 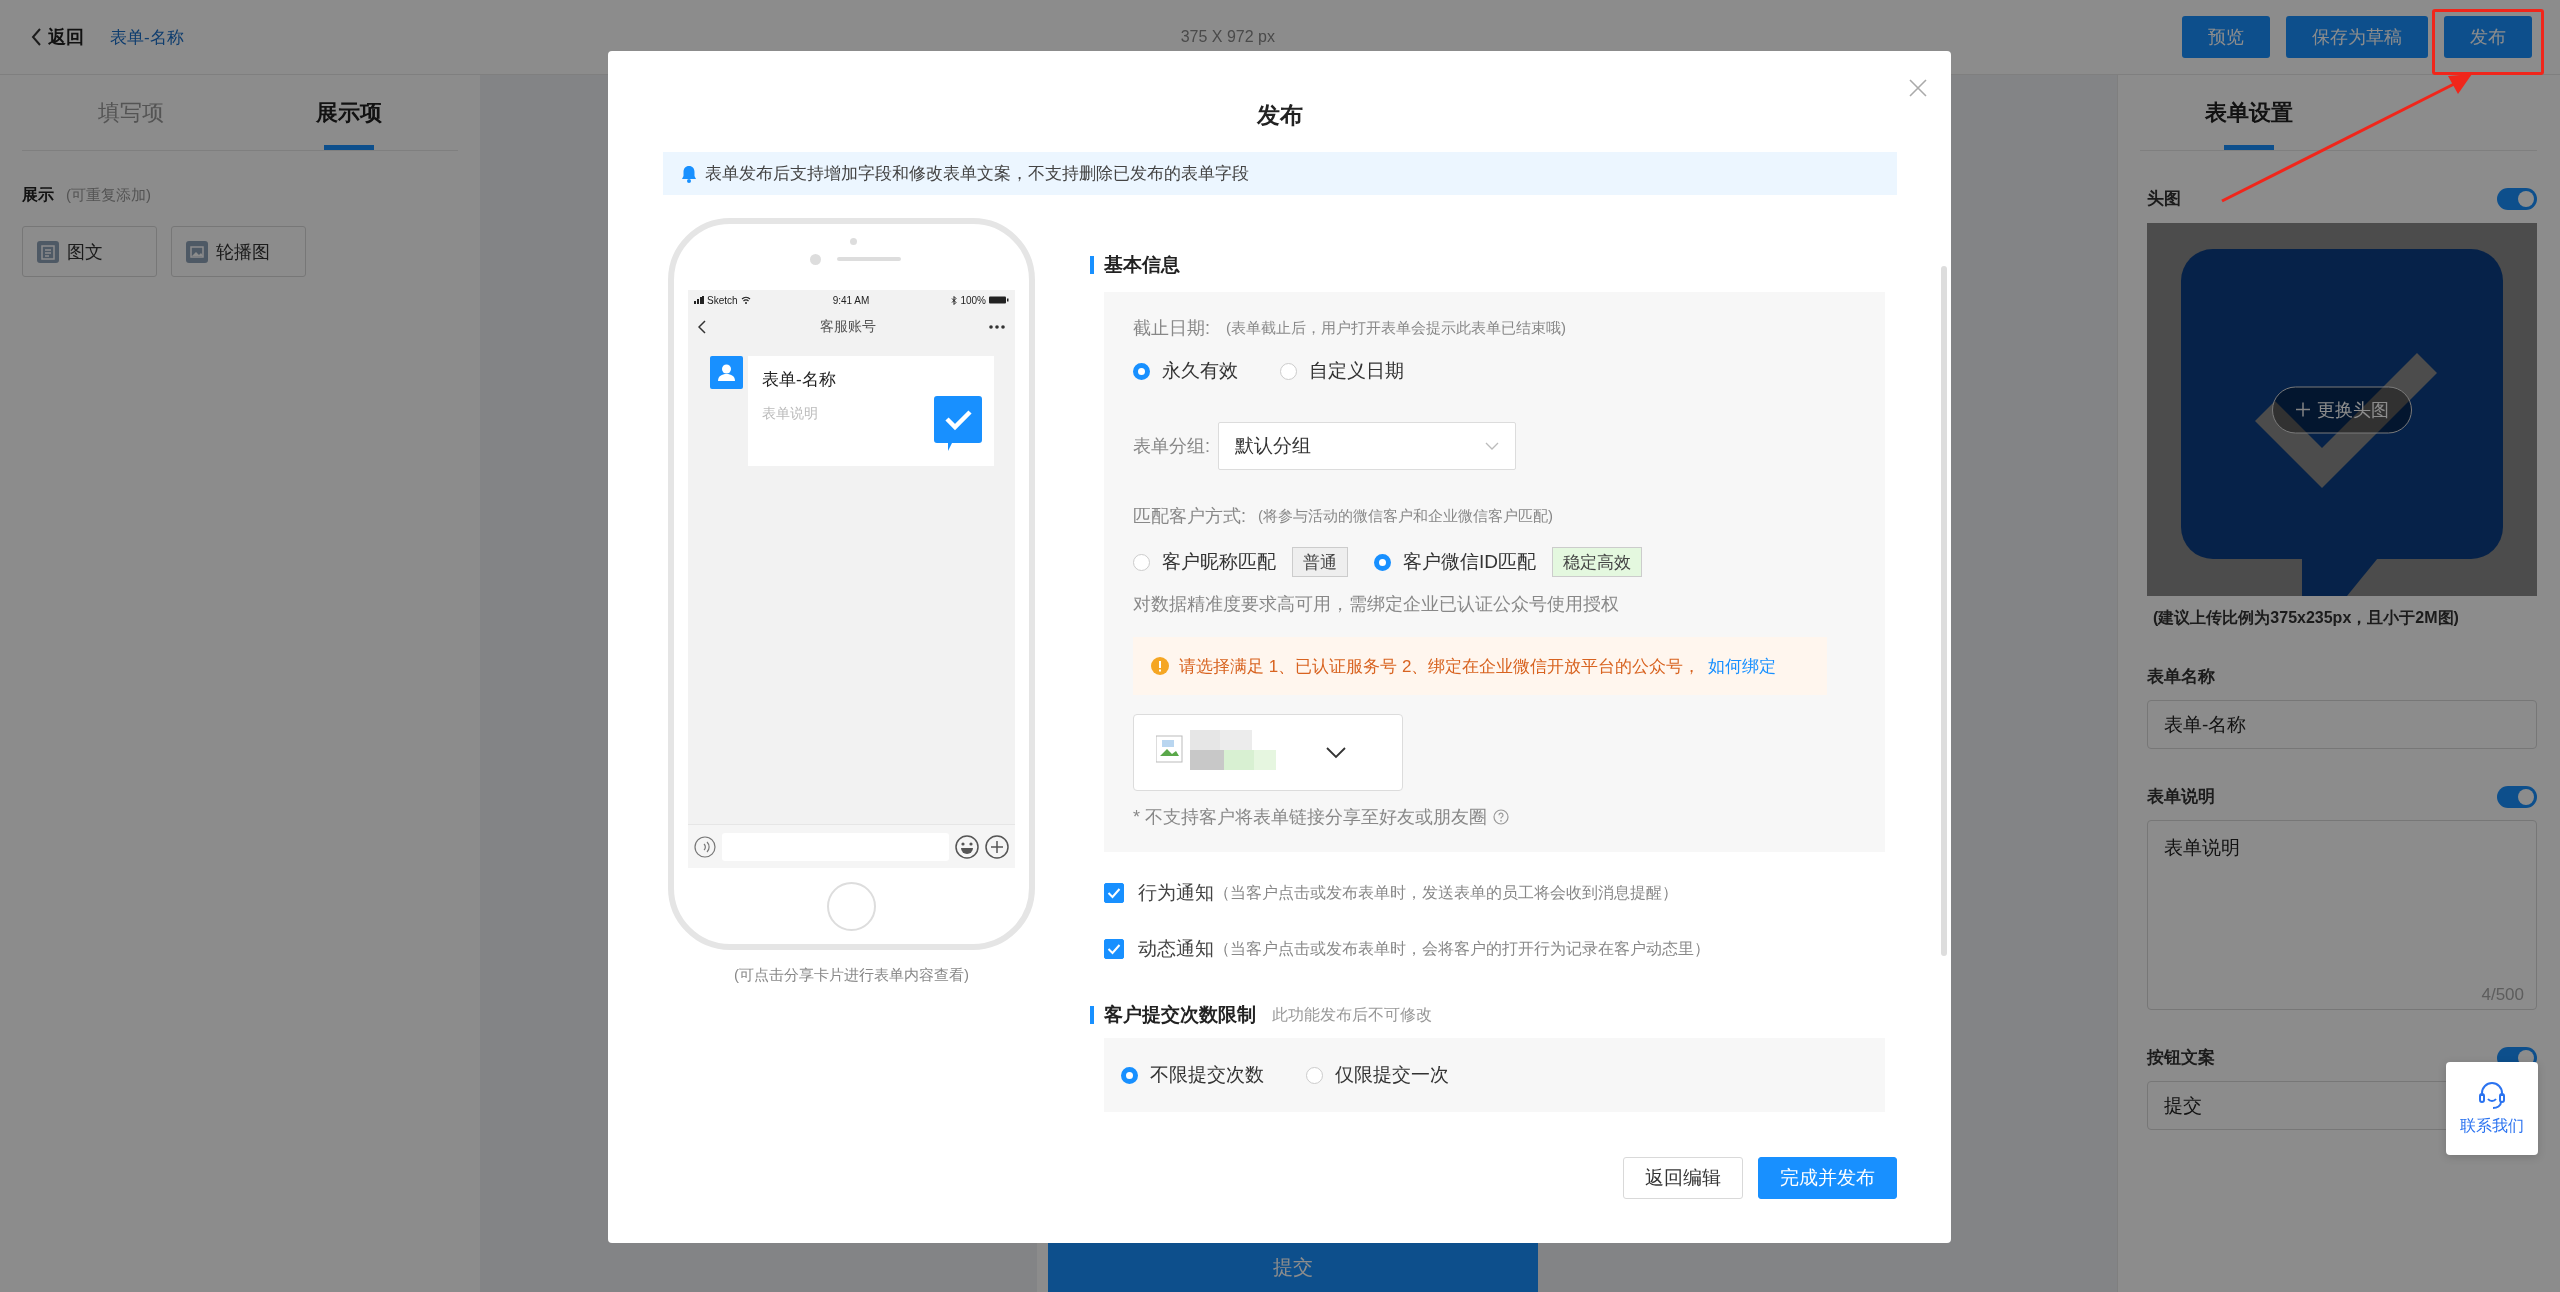 What do you see at coordinates (1268, 752) in the screenshot?
I see `account-select` at bounding box center [1268, 752].